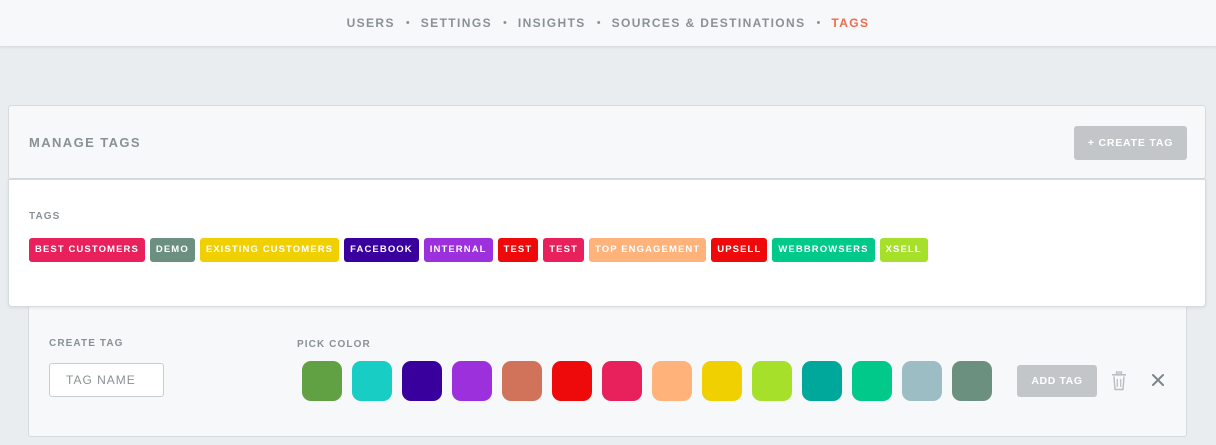  What do you see at coordinates (458, 250) in the screenshot?
I see `tag-chip: INTERNAL` at bounding box center [458, 250].